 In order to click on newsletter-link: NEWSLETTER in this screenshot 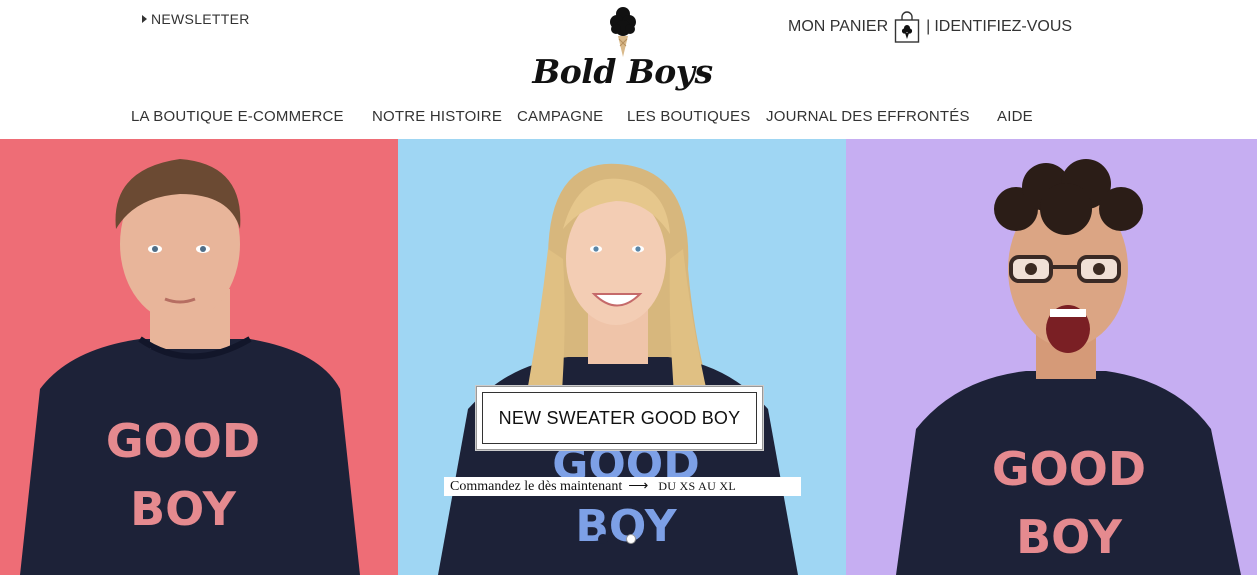, I will do `click(196, 19)`.